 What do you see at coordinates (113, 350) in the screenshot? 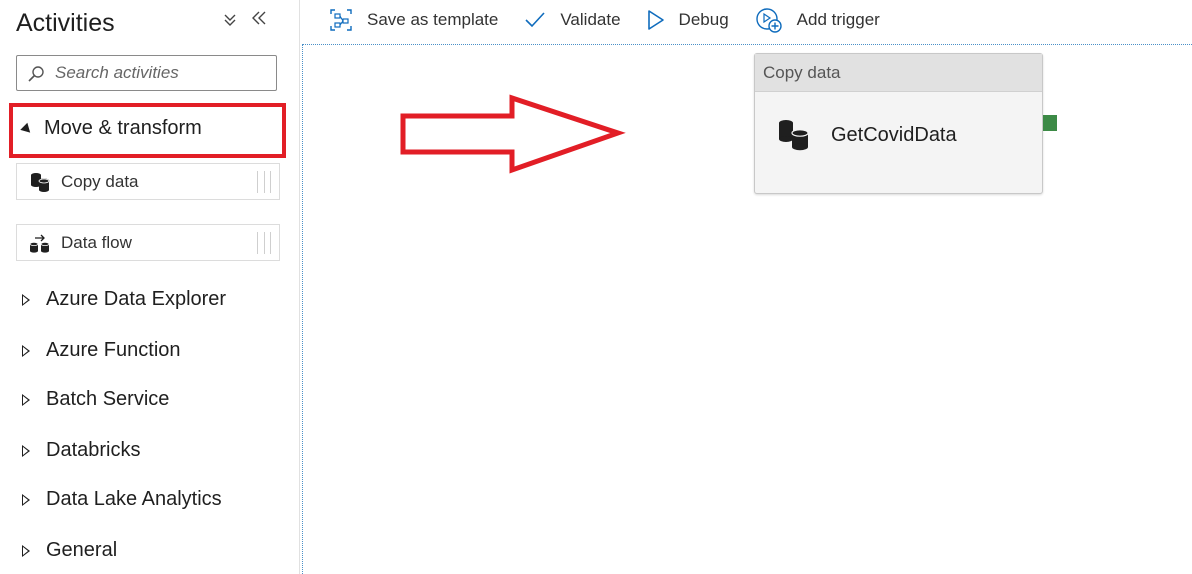
I see `category-label: Azure Function` at bounding box center [113, 350].